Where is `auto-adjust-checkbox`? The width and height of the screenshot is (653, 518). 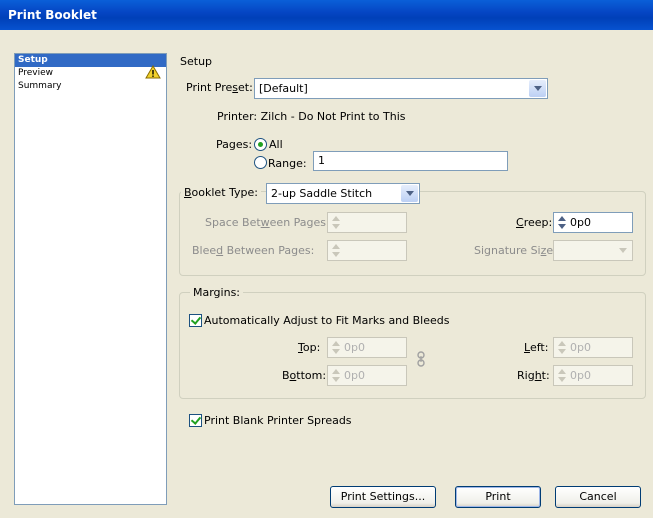
auto-adjust-checkbox is located at coordinates (195, 320).